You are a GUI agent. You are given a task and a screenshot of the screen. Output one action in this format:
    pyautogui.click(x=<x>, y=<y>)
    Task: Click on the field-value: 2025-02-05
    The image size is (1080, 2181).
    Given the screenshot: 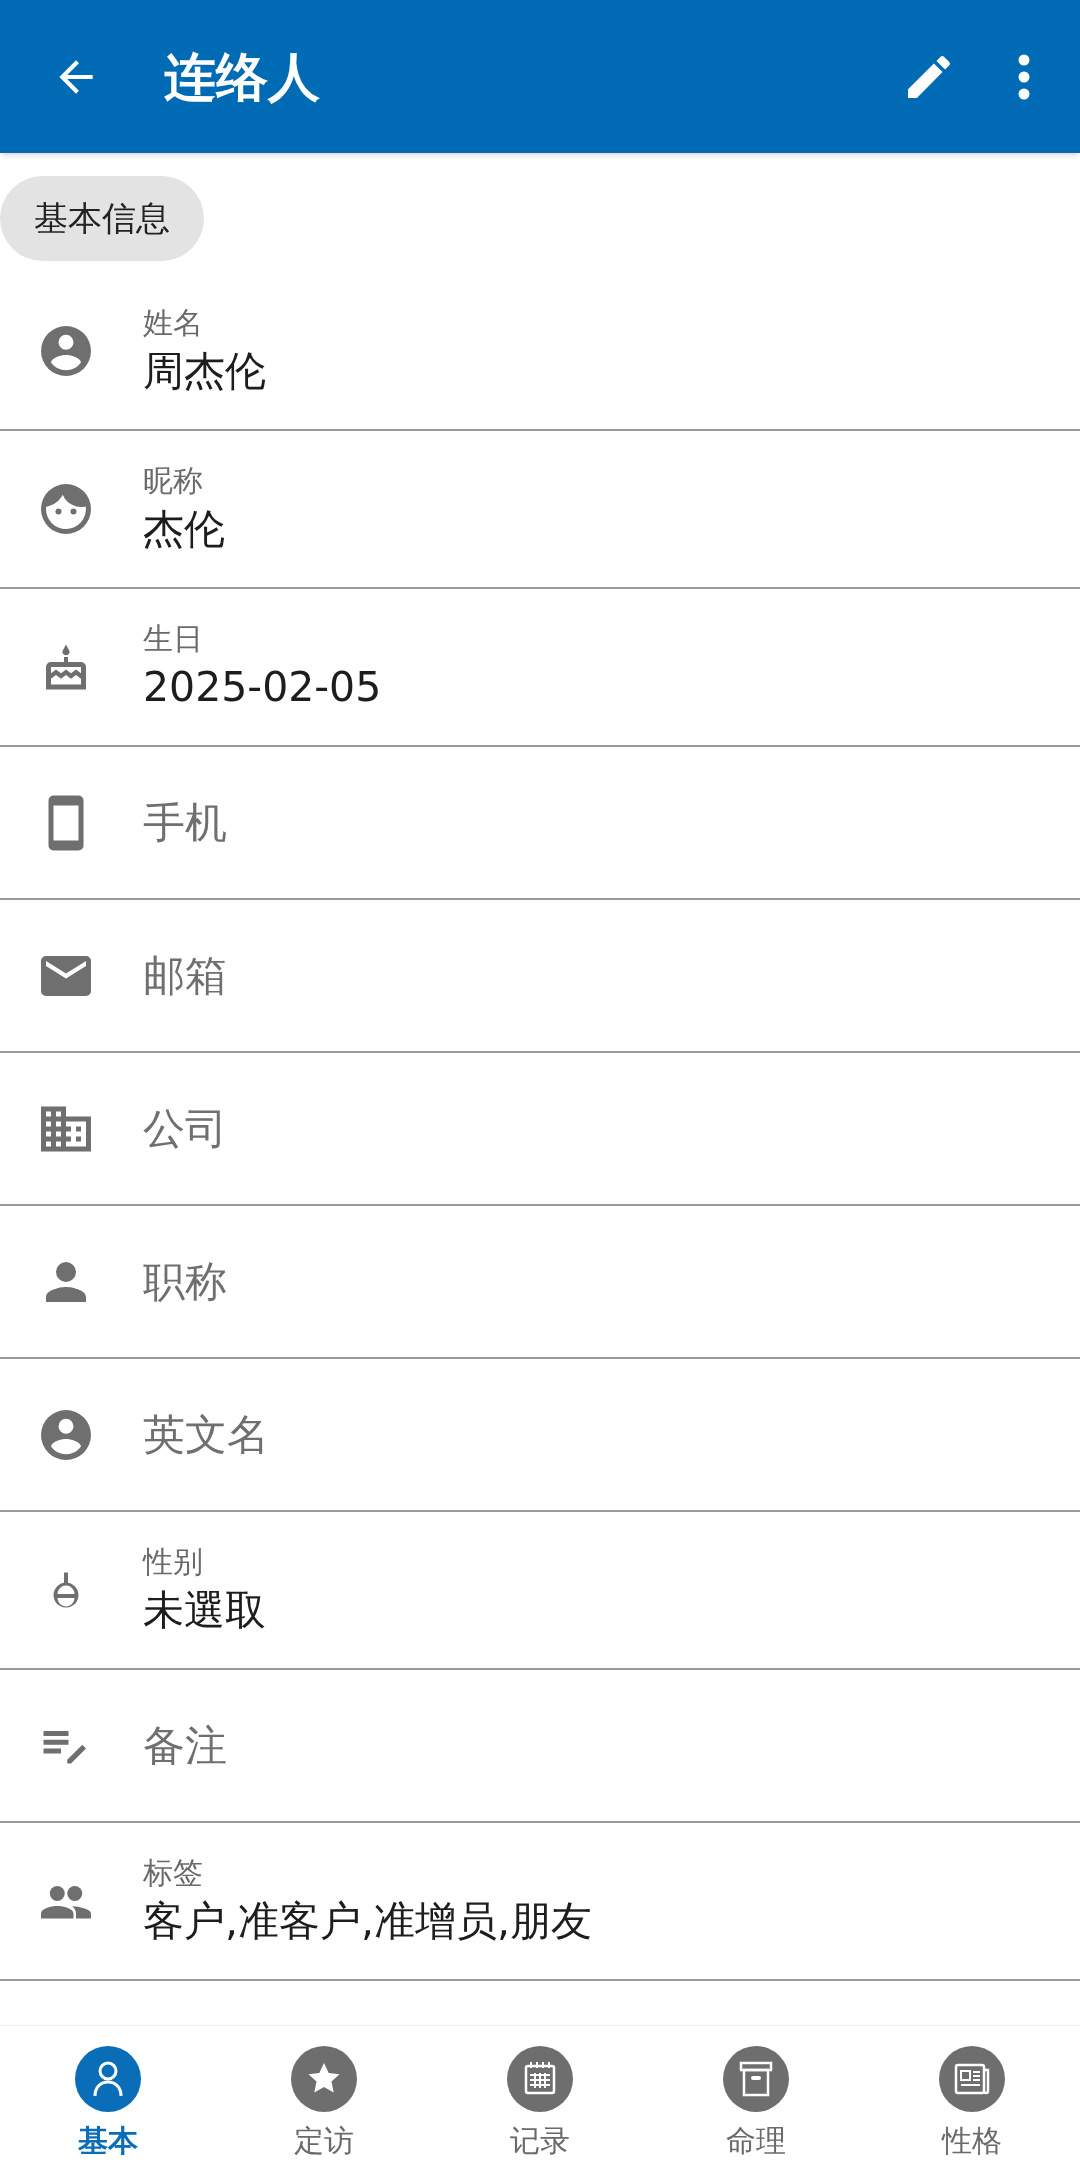 What is the action you would take?
    pyautogui.click(x=262, y=687)
    